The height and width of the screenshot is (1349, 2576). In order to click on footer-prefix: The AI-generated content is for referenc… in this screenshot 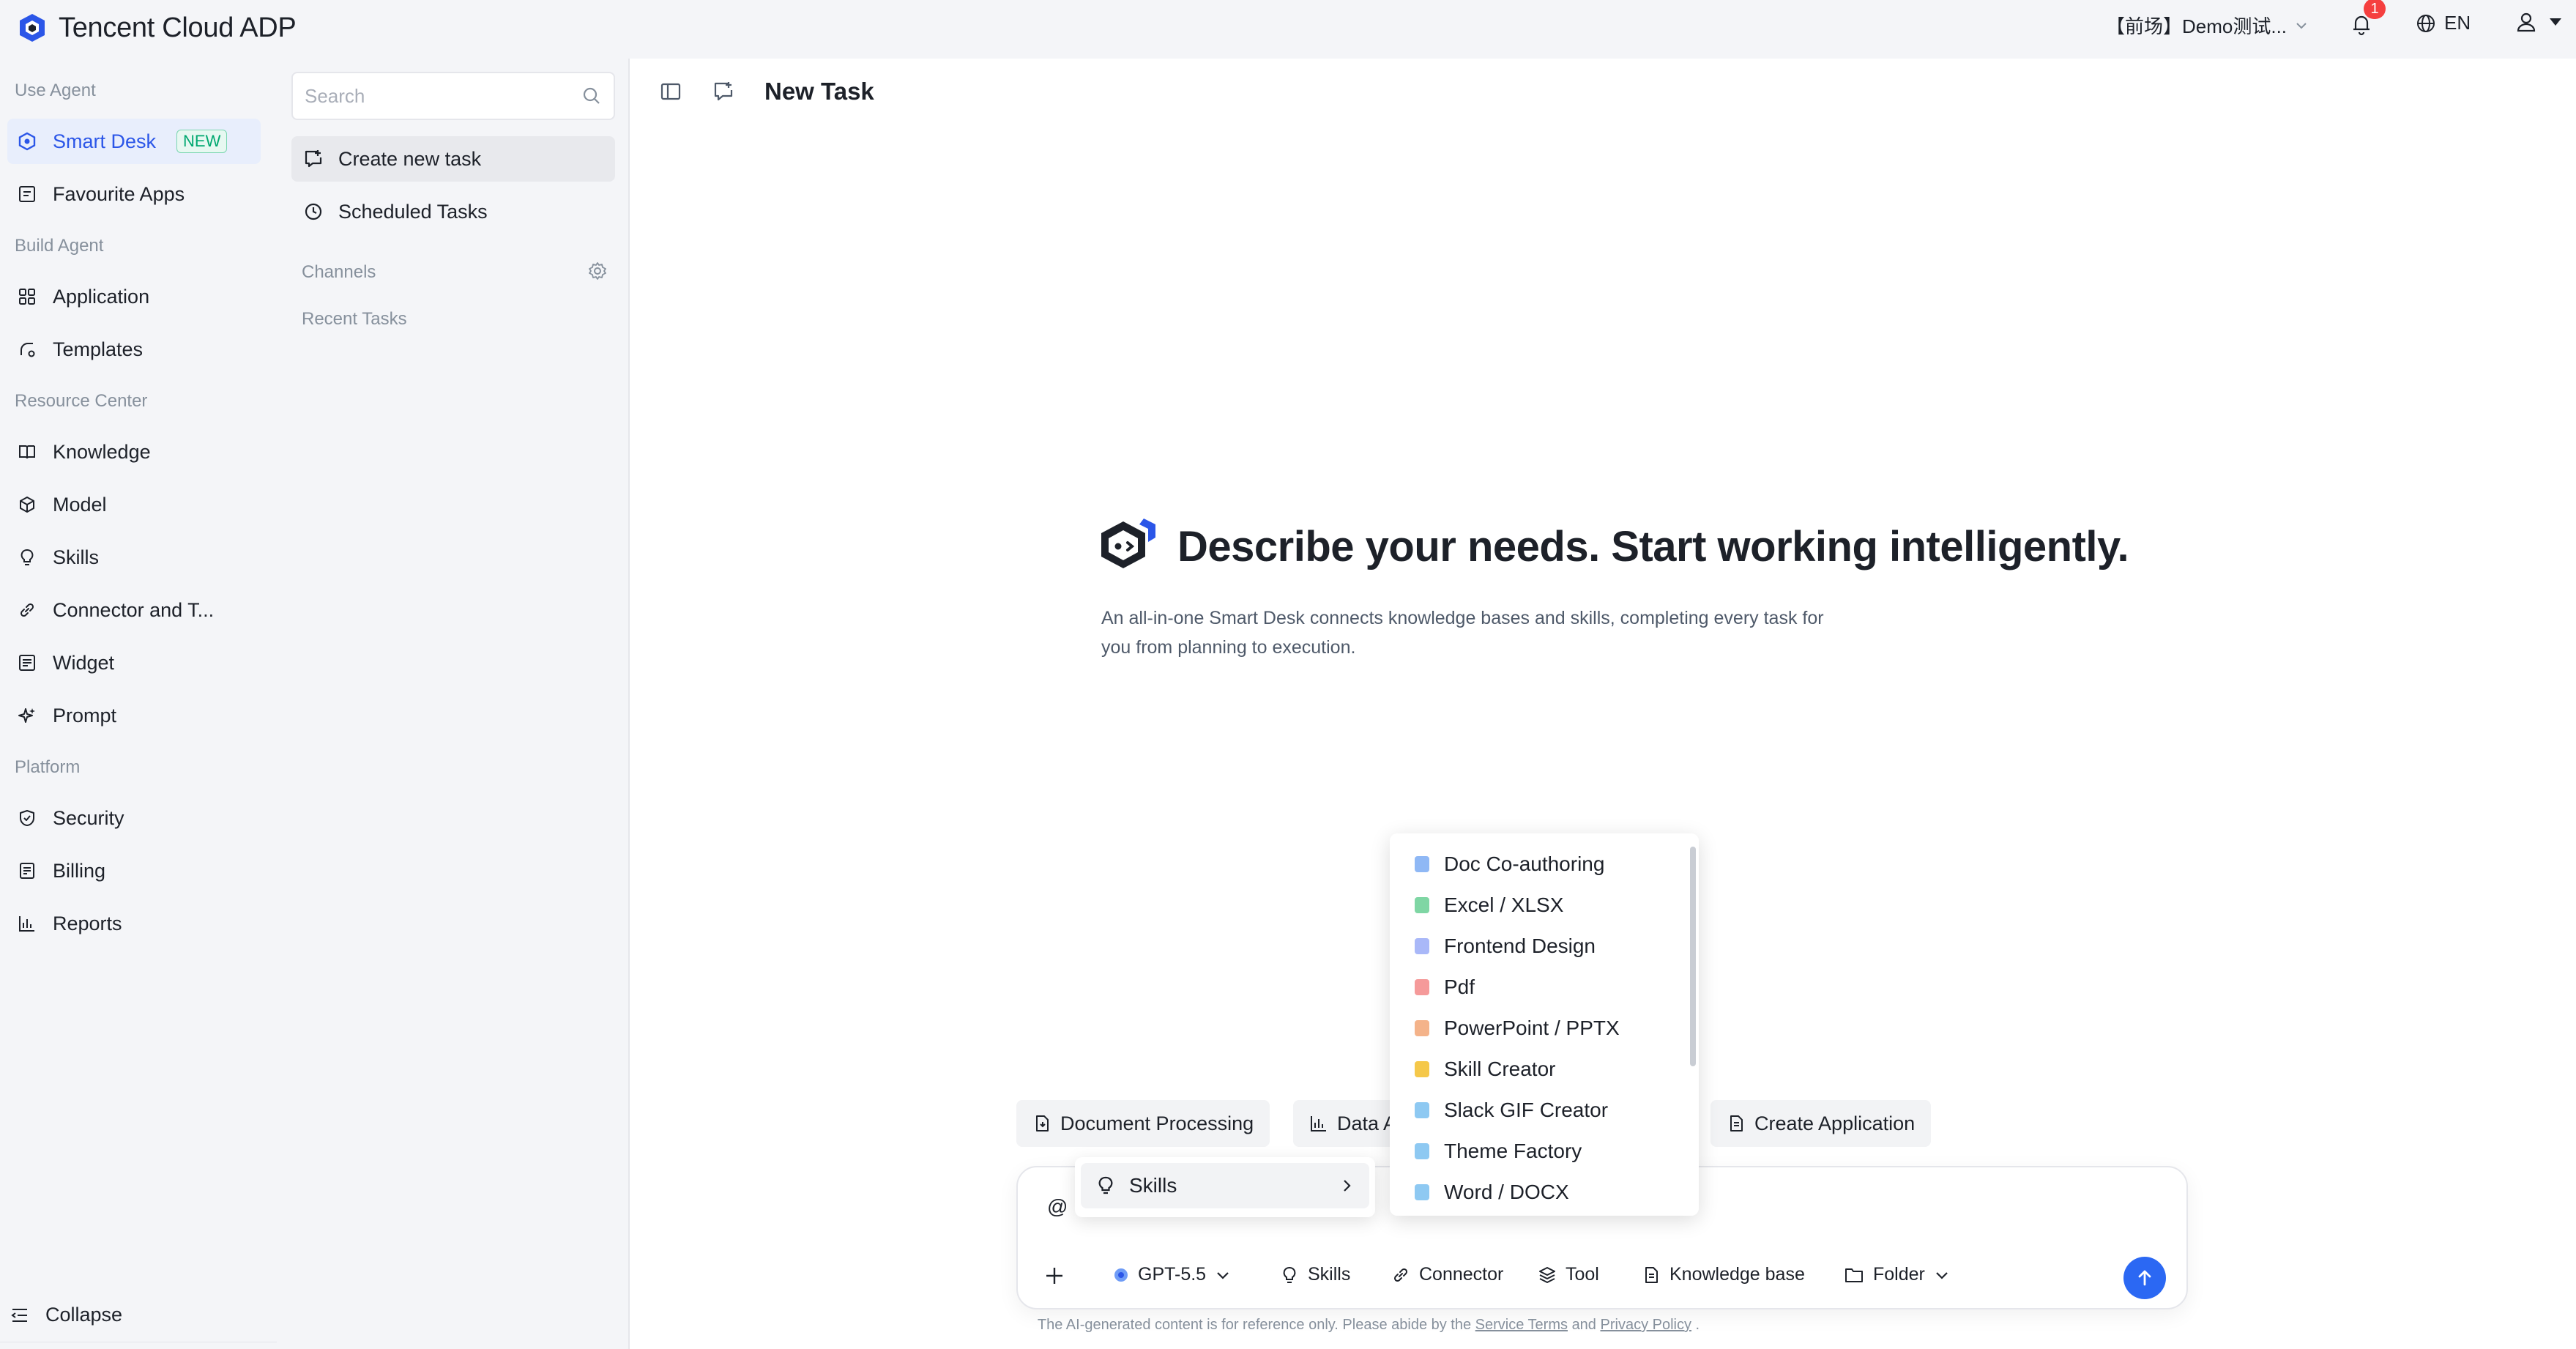, I will do `click(1254, 1325)`.